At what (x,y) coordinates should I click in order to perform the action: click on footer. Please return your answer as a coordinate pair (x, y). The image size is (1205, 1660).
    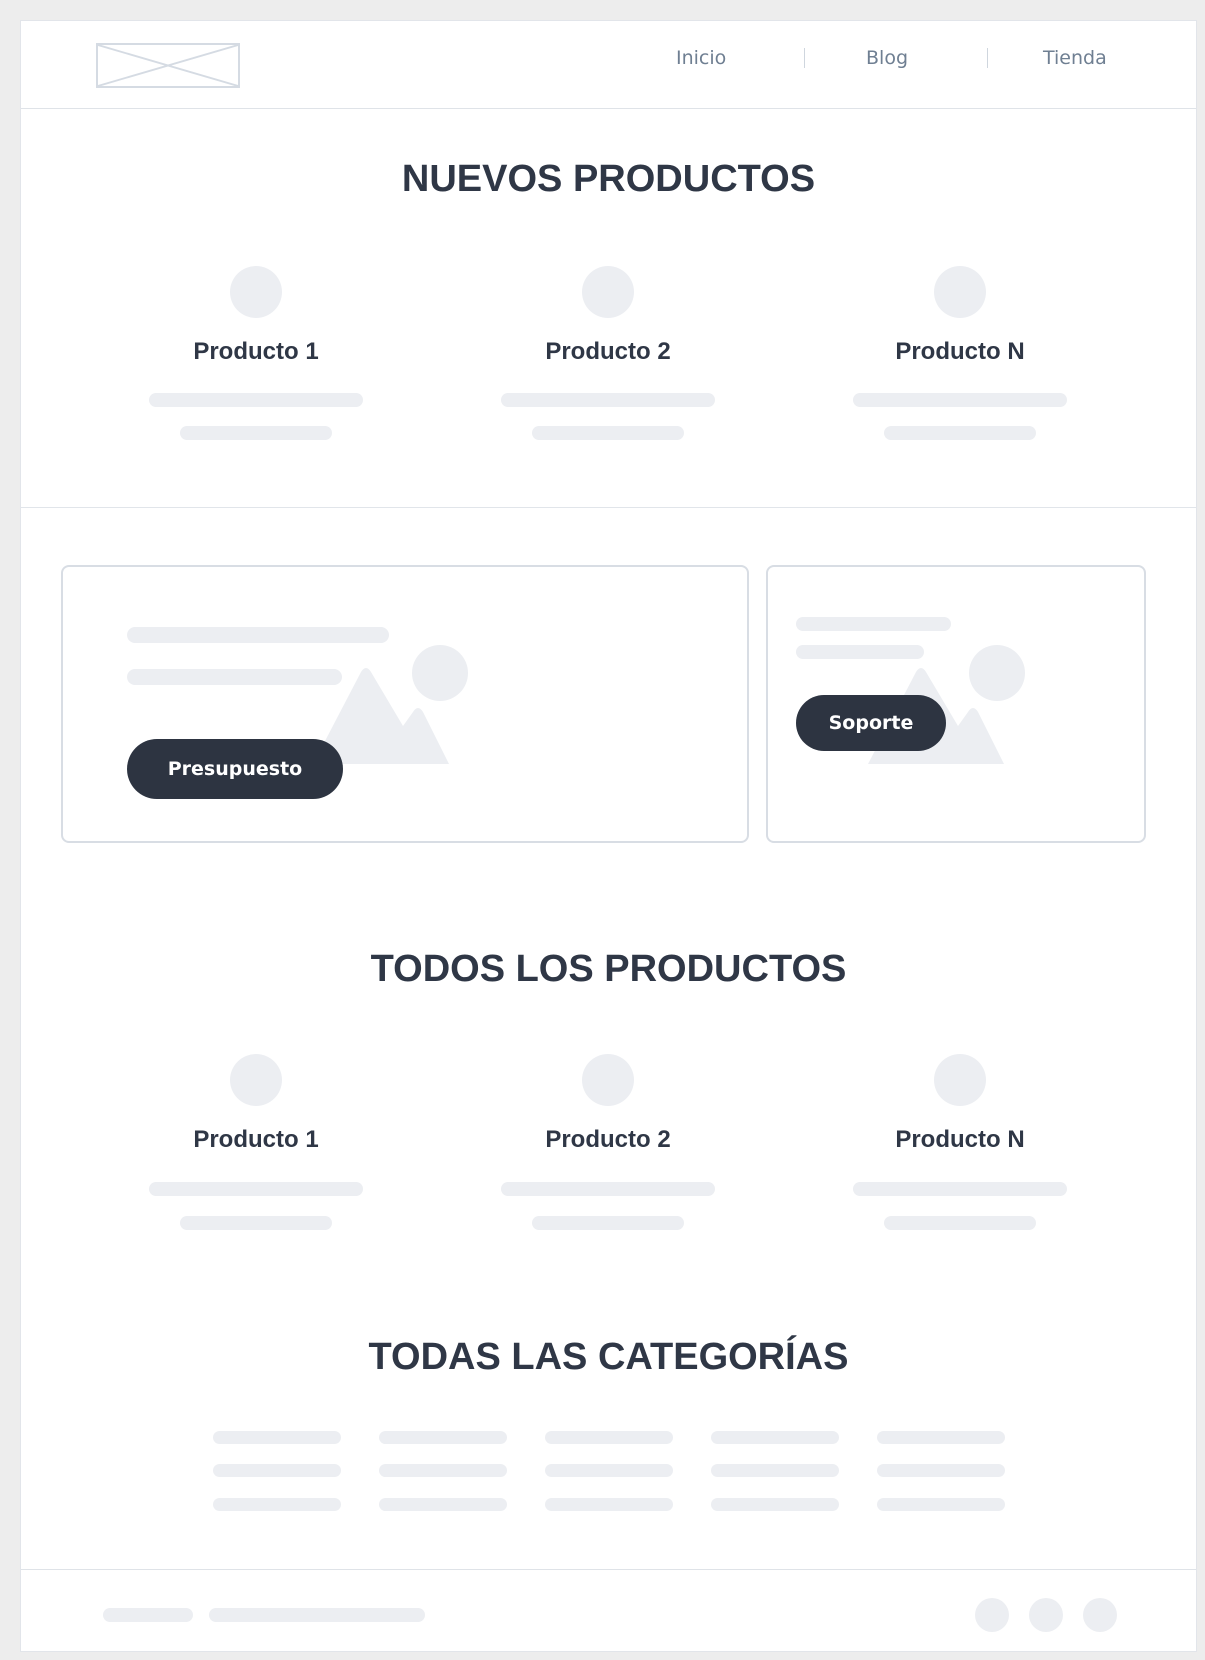
    Looking at the image, I should click on (608, 1610).